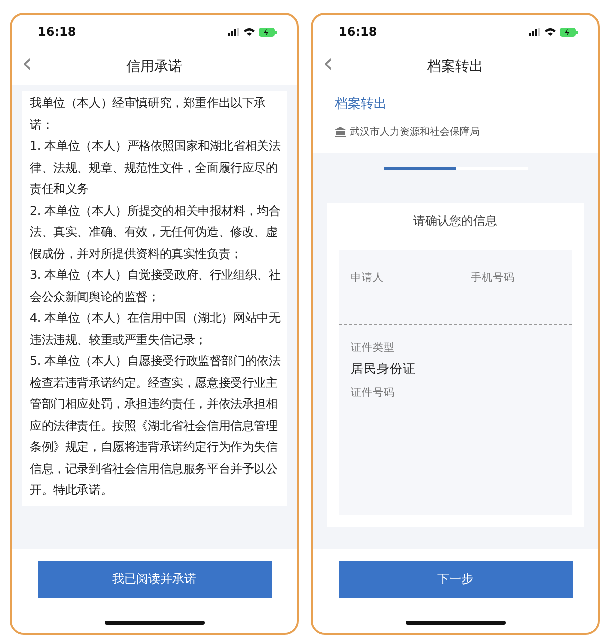 The height and width of the screenshot is (641, 614). What do you see at coordinates (455, 579) in the screenshot?
I see `next-button: 下一步` at bounding box center [455, 579].